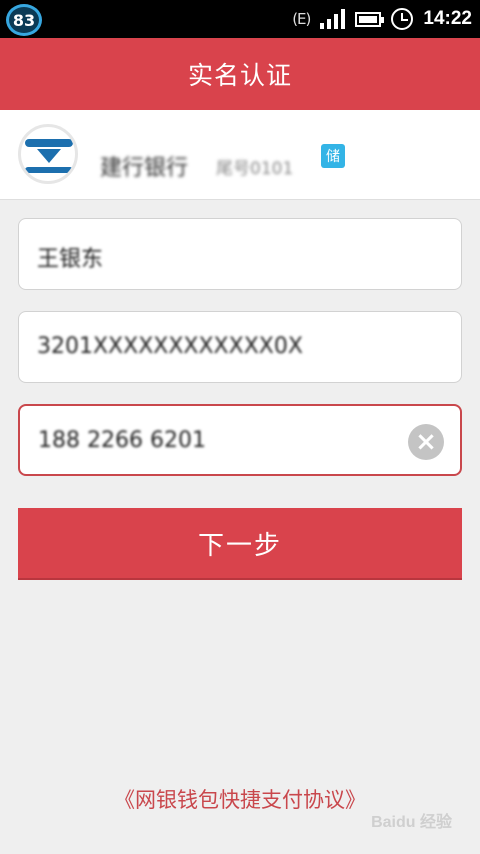  What do you see at coordinates (447, 18) in the screenshot?
I see `clock: 14:22` at bounding box center [447, 18].